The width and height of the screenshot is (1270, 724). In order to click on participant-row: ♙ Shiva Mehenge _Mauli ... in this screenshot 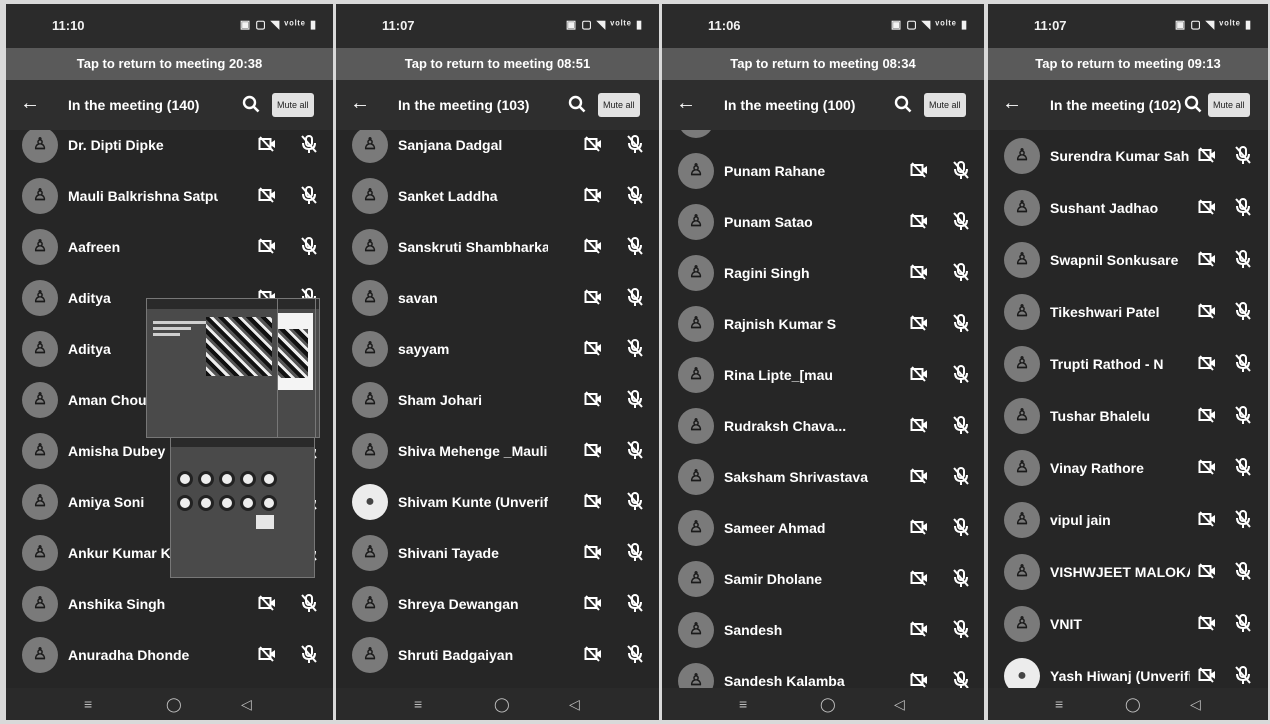, I will do `click(497, 450)`.